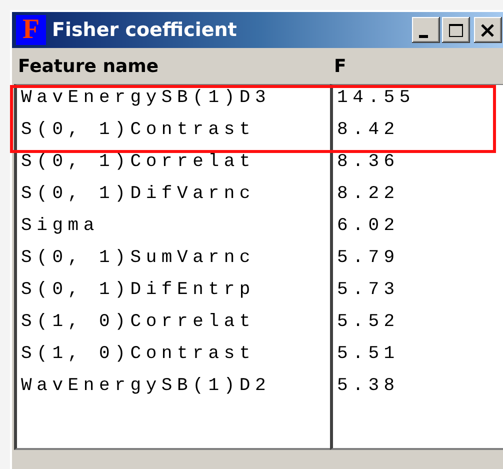 The height and width of the screenshot is (469, 503). Describe the element at coordinates (173, 392) in the screenshot. I see `feature-name: WavEnergySB(1)D2` at that location.